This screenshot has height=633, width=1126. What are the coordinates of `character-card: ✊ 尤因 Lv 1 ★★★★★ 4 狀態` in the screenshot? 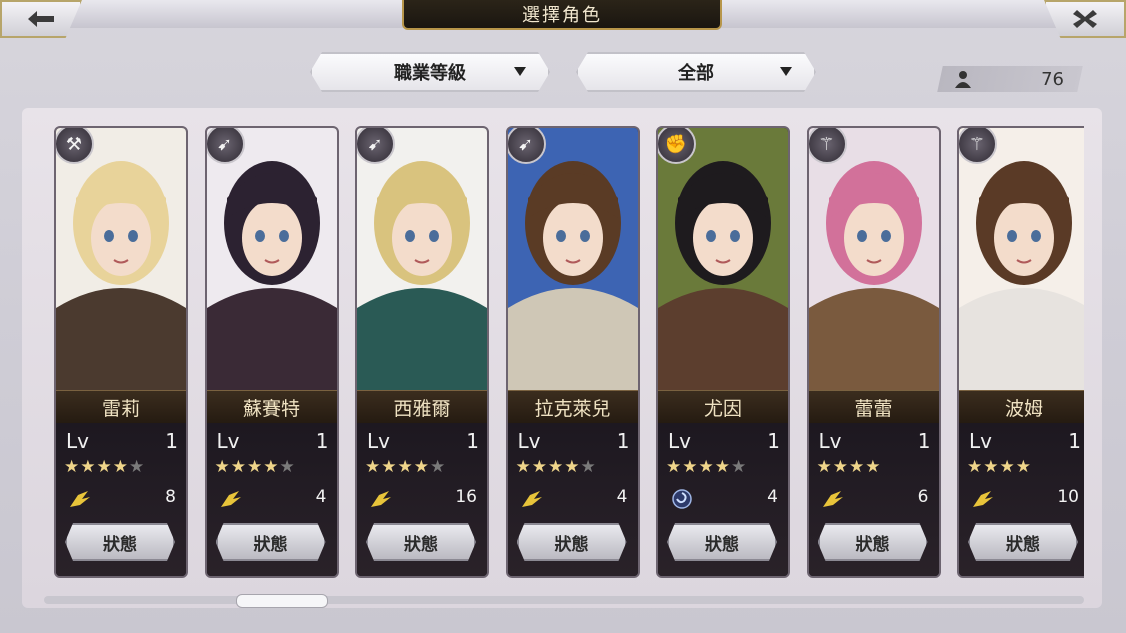 It's located at (723, 352).